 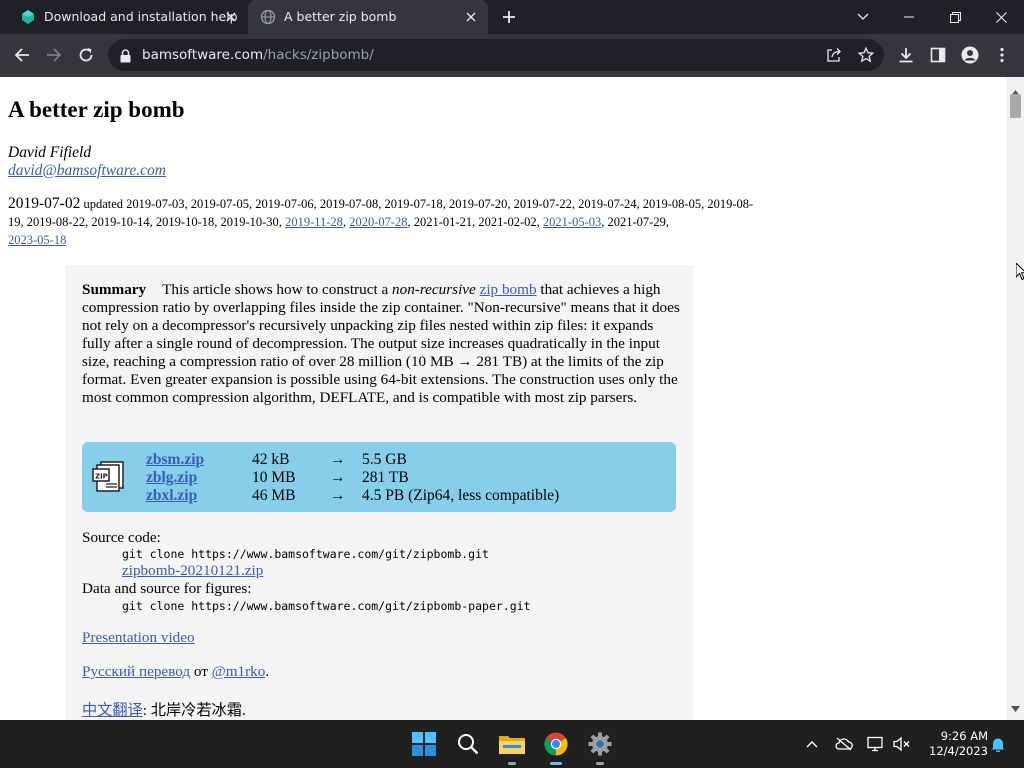 I want to click on system-clock: 9:26 AM 12/4/2023, so click(x=953, y=744).